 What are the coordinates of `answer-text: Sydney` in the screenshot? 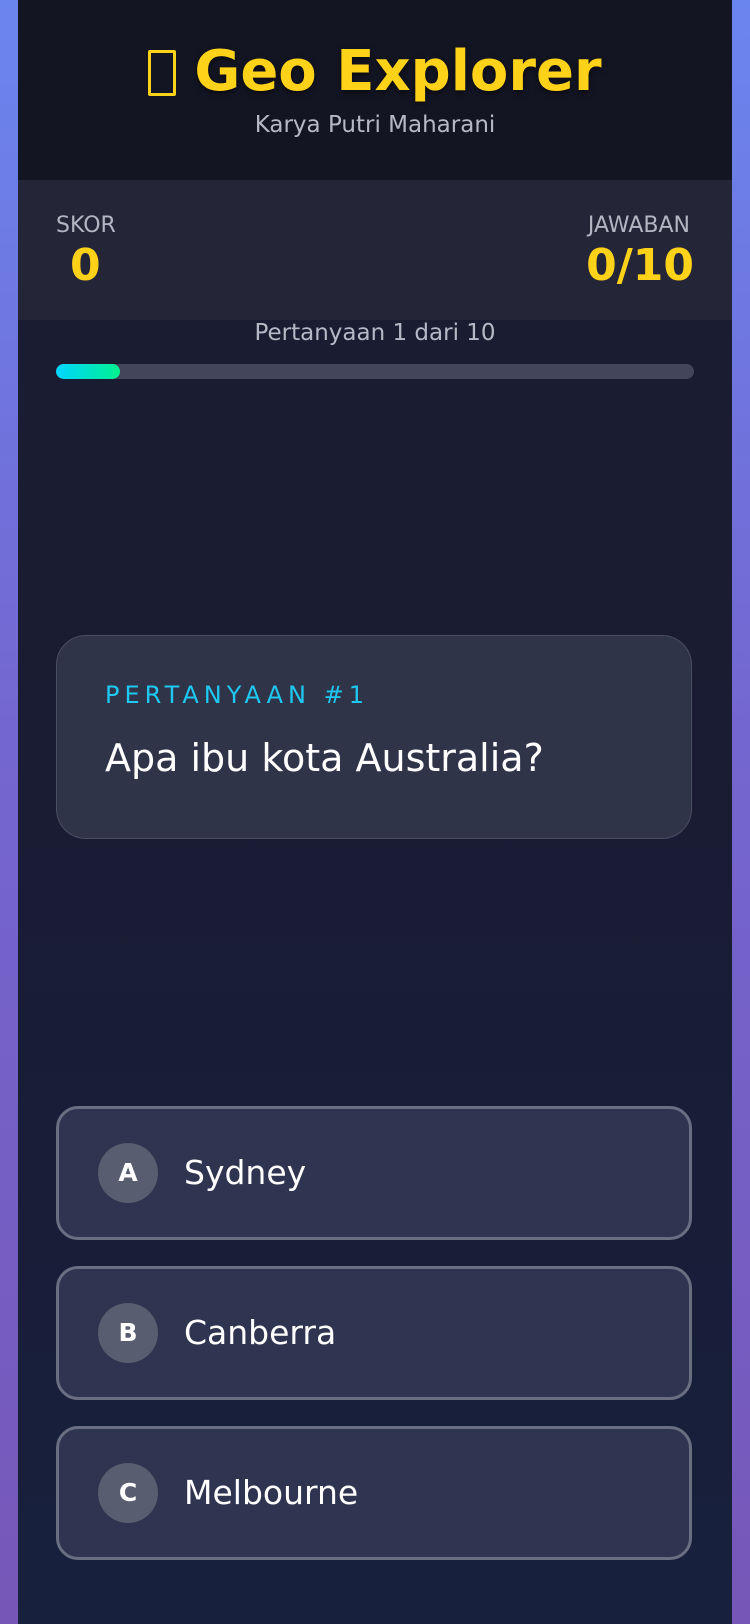 It's located at (245, 1172).